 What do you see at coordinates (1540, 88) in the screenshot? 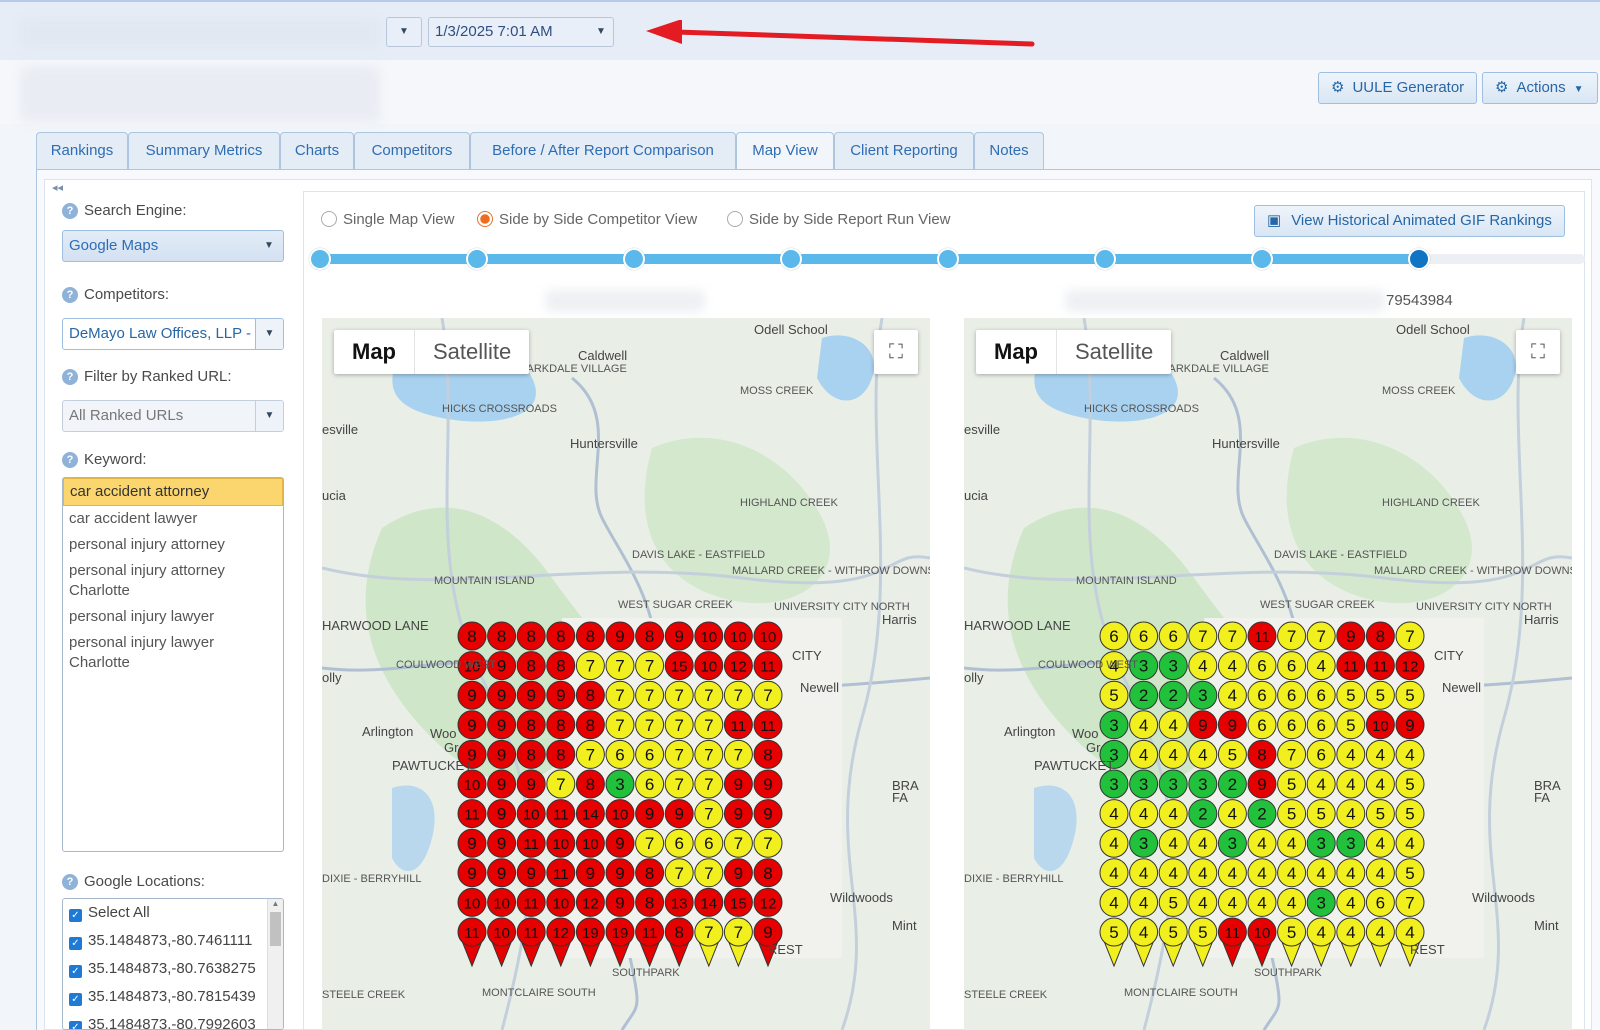
I see `actions-button: ⚙ Actions ▼` at bounding box center [1540, 88].